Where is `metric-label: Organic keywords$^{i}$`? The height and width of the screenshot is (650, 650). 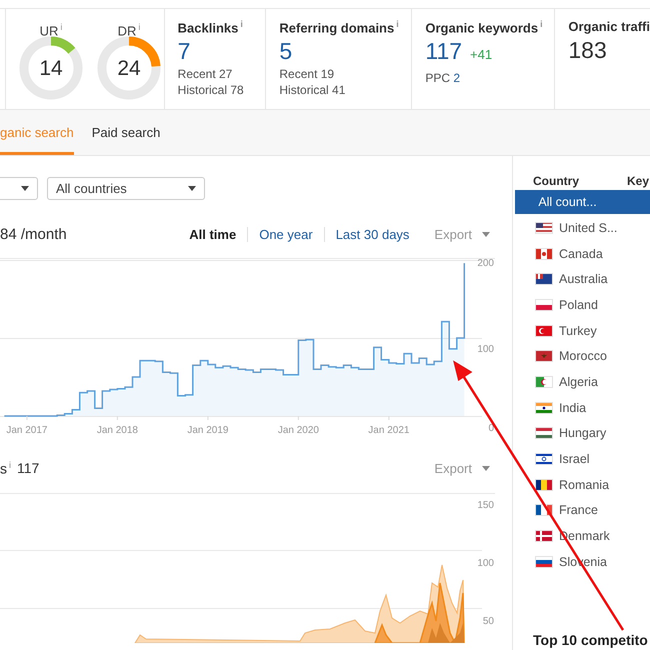
metric-label: Organic keywords$^{i}$ is located at coordinates (483, 27).